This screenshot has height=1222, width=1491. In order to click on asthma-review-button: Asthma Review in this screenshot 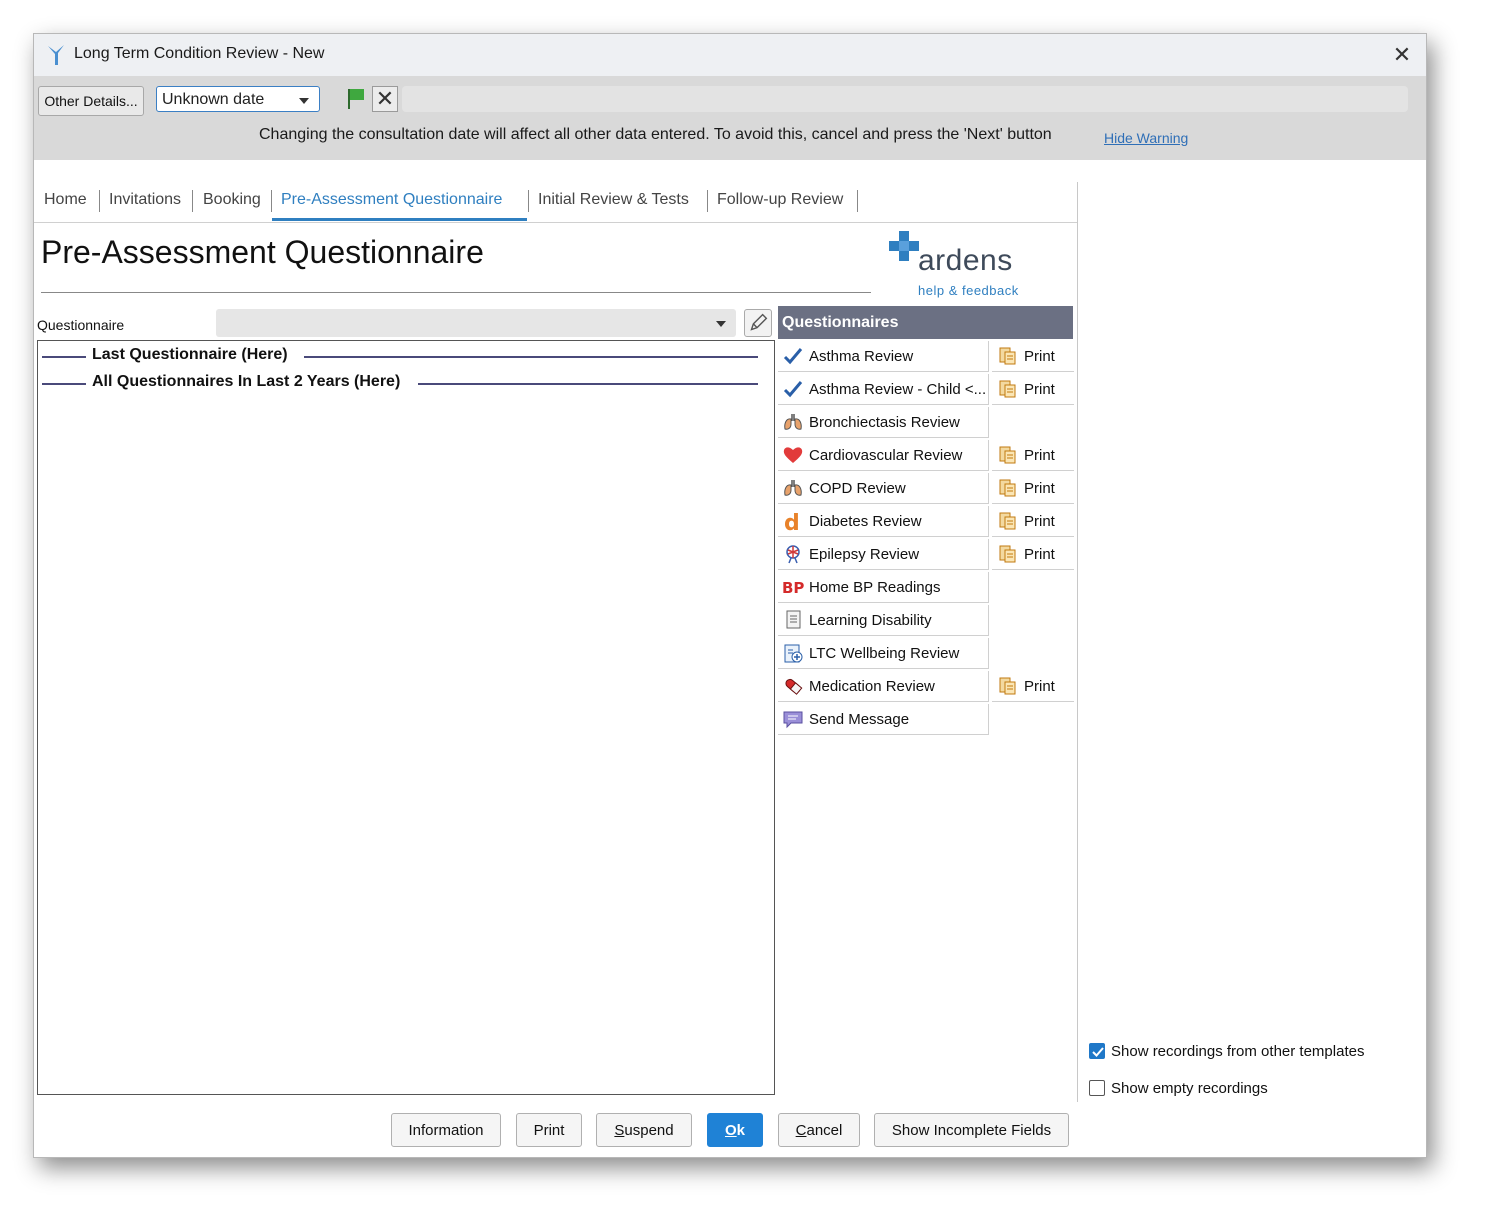, I will do `click(883, 356)`.